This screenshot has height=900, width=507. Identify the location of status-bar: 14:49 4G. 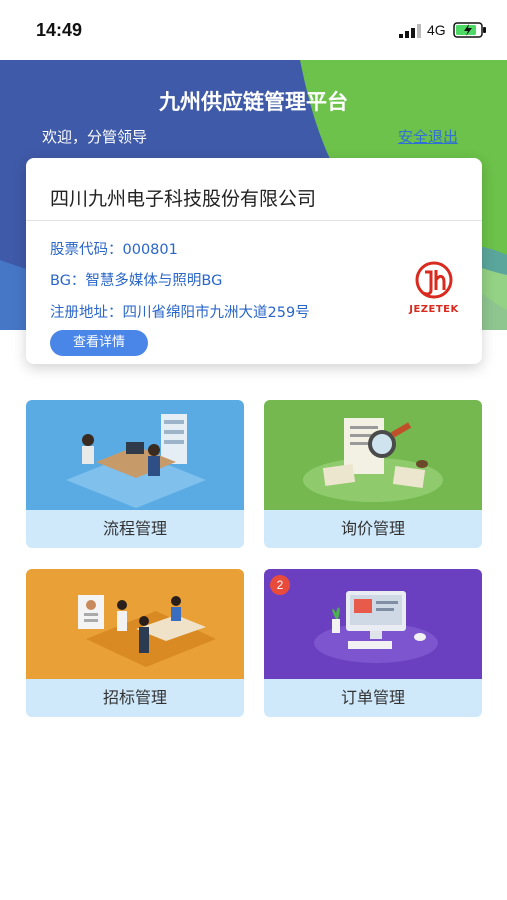
(253, 30).